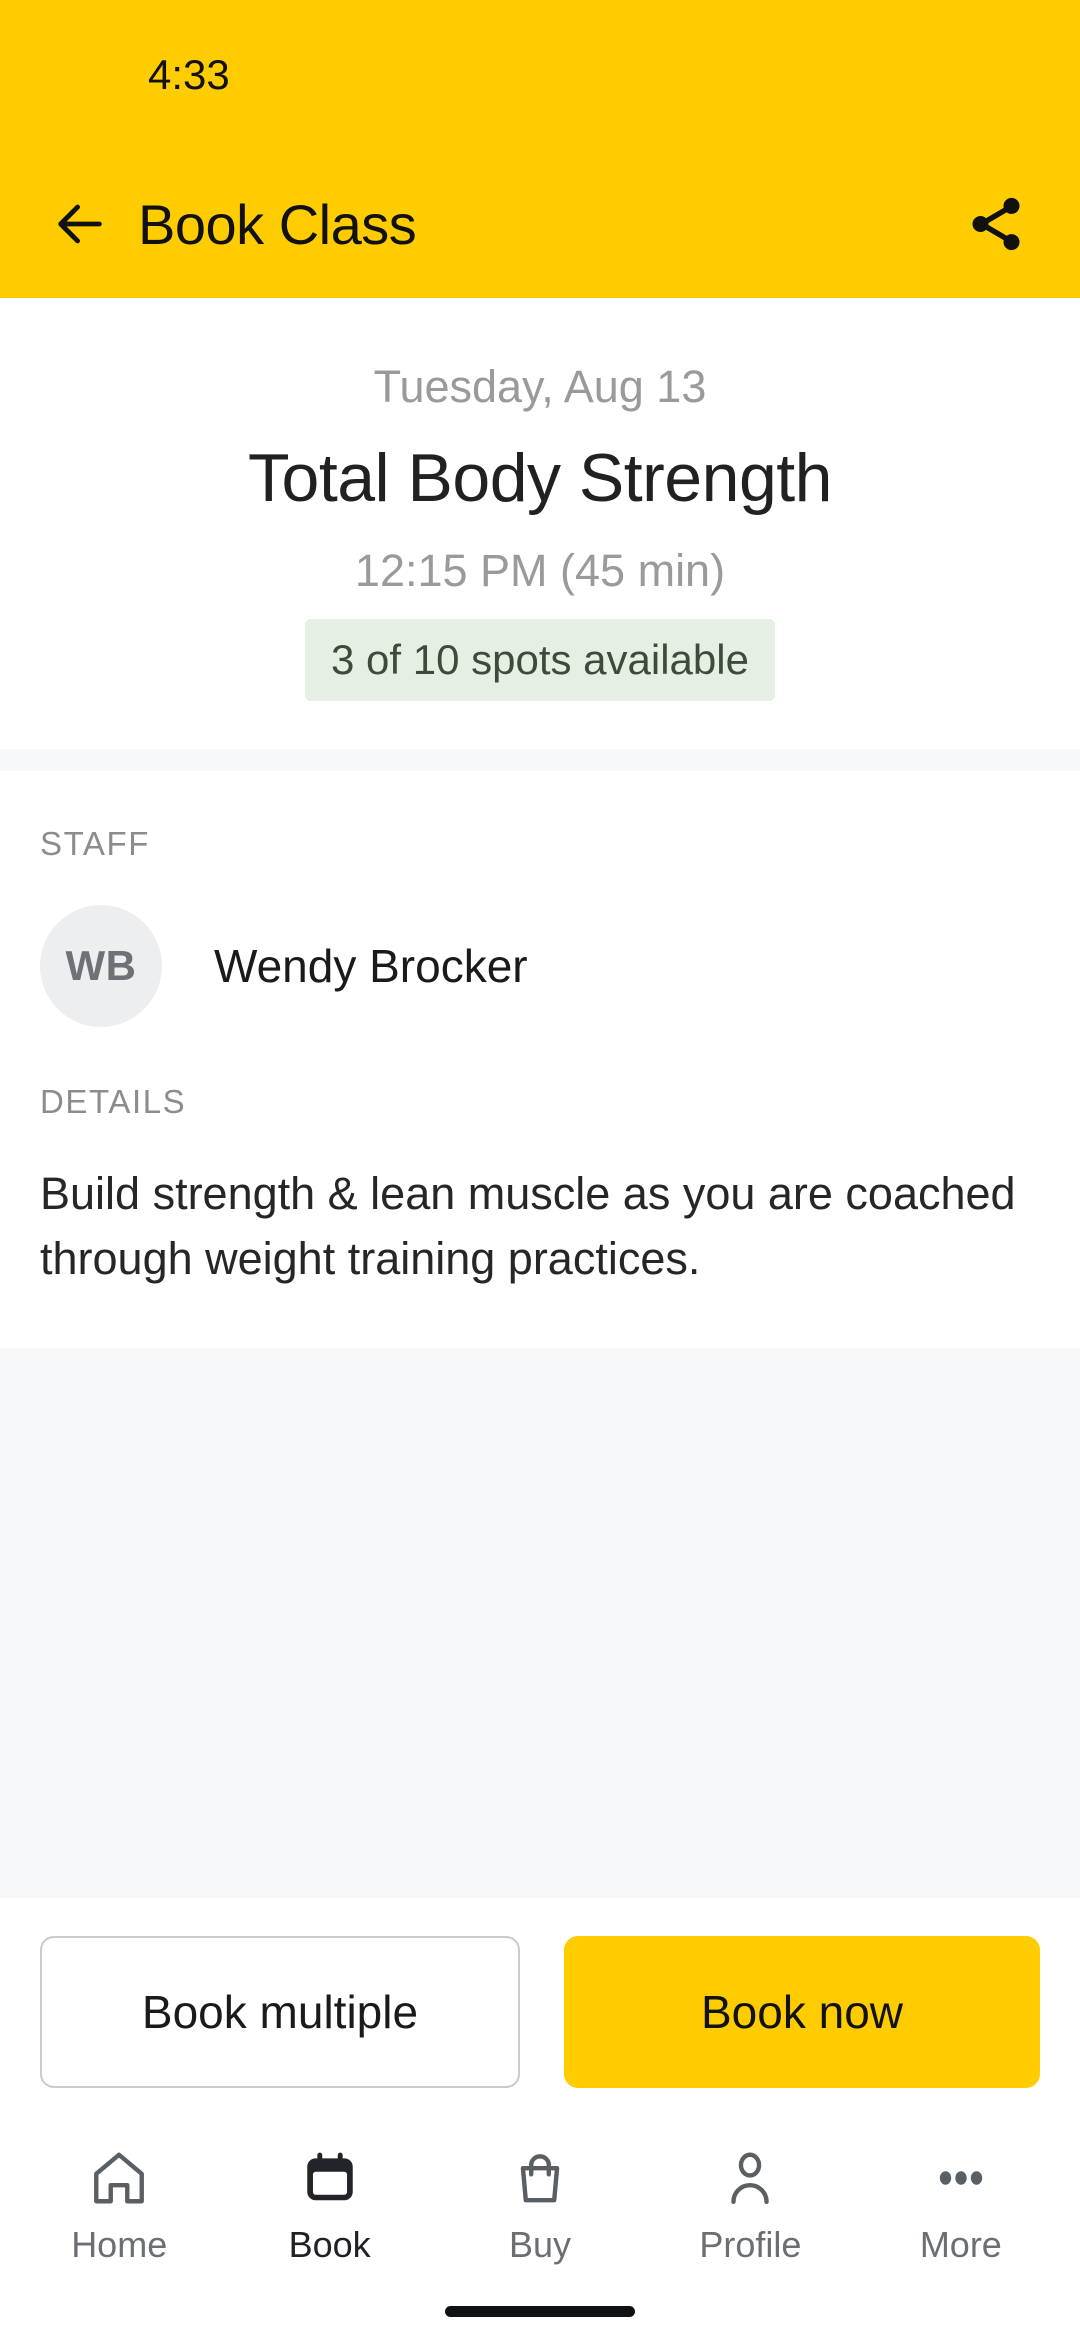 This screenshot has height=2340, width=1080. I want to click on staff-row: WB Wendy Brocker, so click(540, 966).